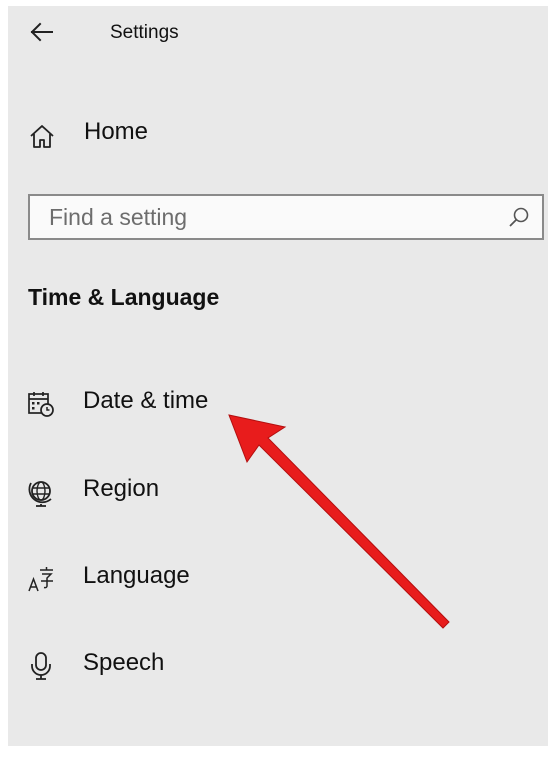  What do you see at coordinates (42, 136) in the screenshot?
I see `home-icon` at bounding box center [42, 136].